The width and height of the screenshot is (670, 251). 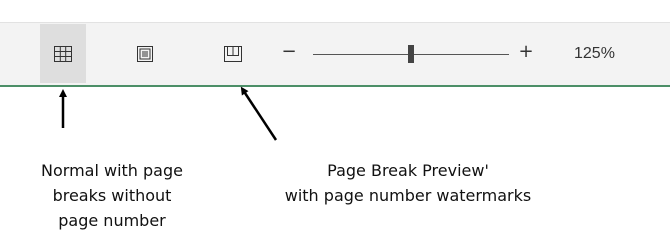 I want to click on arrow-to-page-break-preview, so click(x=259, y=113).